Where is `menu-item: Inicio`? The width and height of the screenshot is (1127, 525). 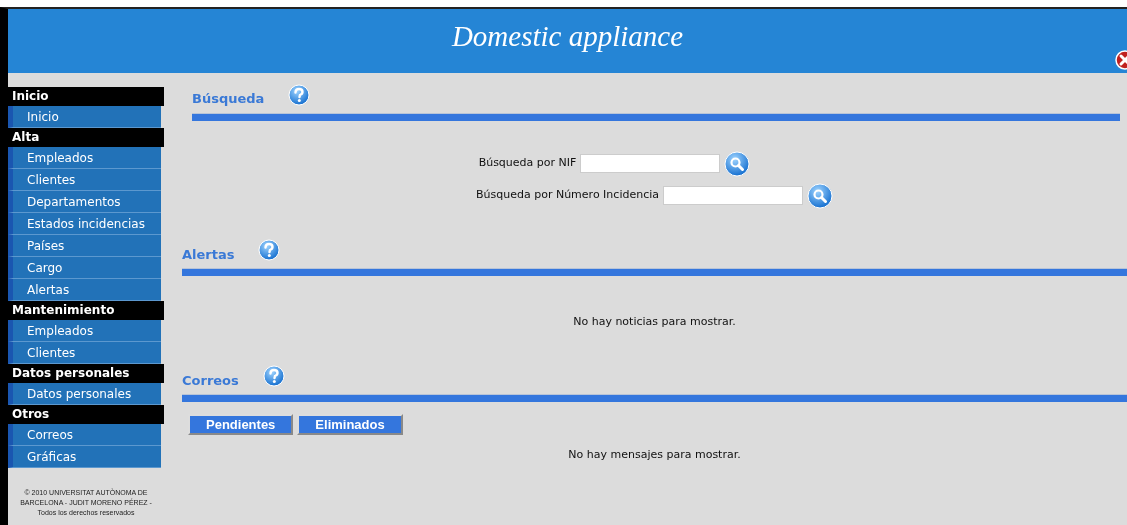 menu-item: Inicio is located at coordinates (84, 117).